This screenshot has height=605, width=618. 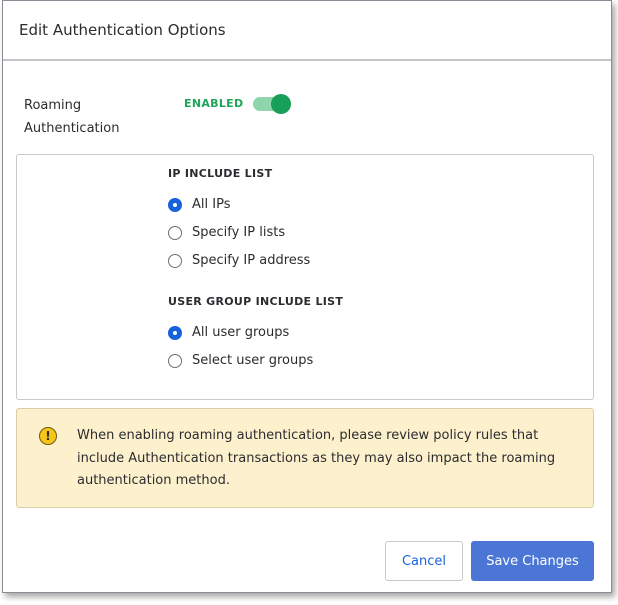 What do you see at coordinates (253, 360) in the screenshot?
I see `radio-label: Select user groups` at bounding box center [253, 360].